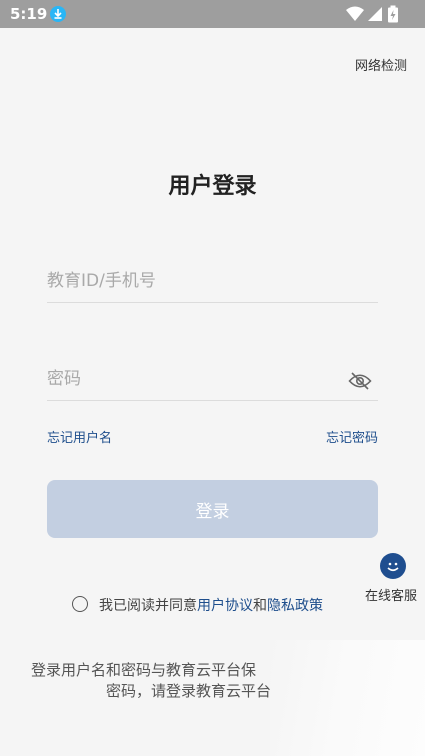 The width and height of the screenshot is (425, 756). What do you see at coordinates (79, 436) in the screenshot?
I see `forgot-username-link: 忘记用户名` at bounding box center [79, 436].